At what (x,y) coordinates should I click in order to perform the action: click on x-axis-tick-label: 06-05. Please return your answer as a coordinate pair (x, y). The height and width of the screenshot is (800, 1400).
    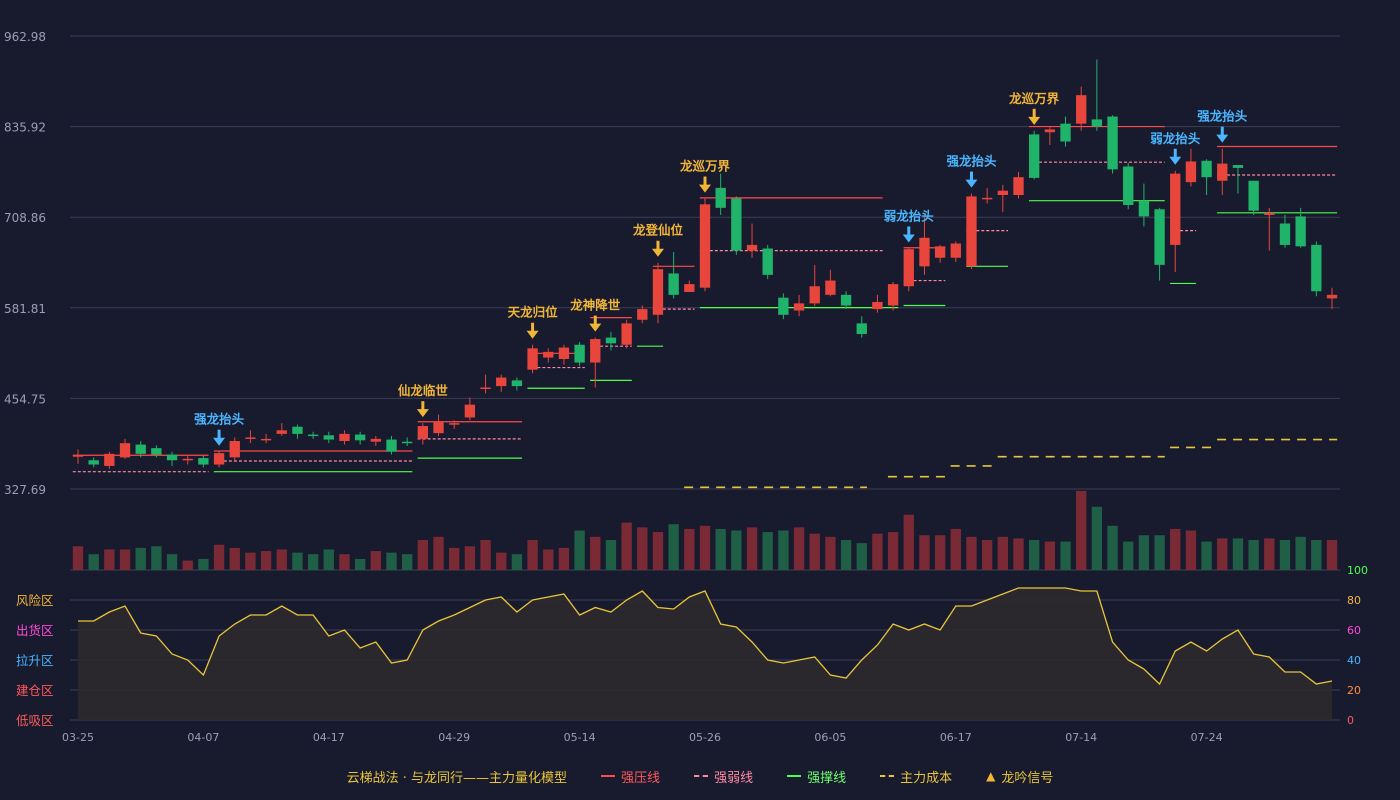
    Looking at the image, I should click on (830, 737).